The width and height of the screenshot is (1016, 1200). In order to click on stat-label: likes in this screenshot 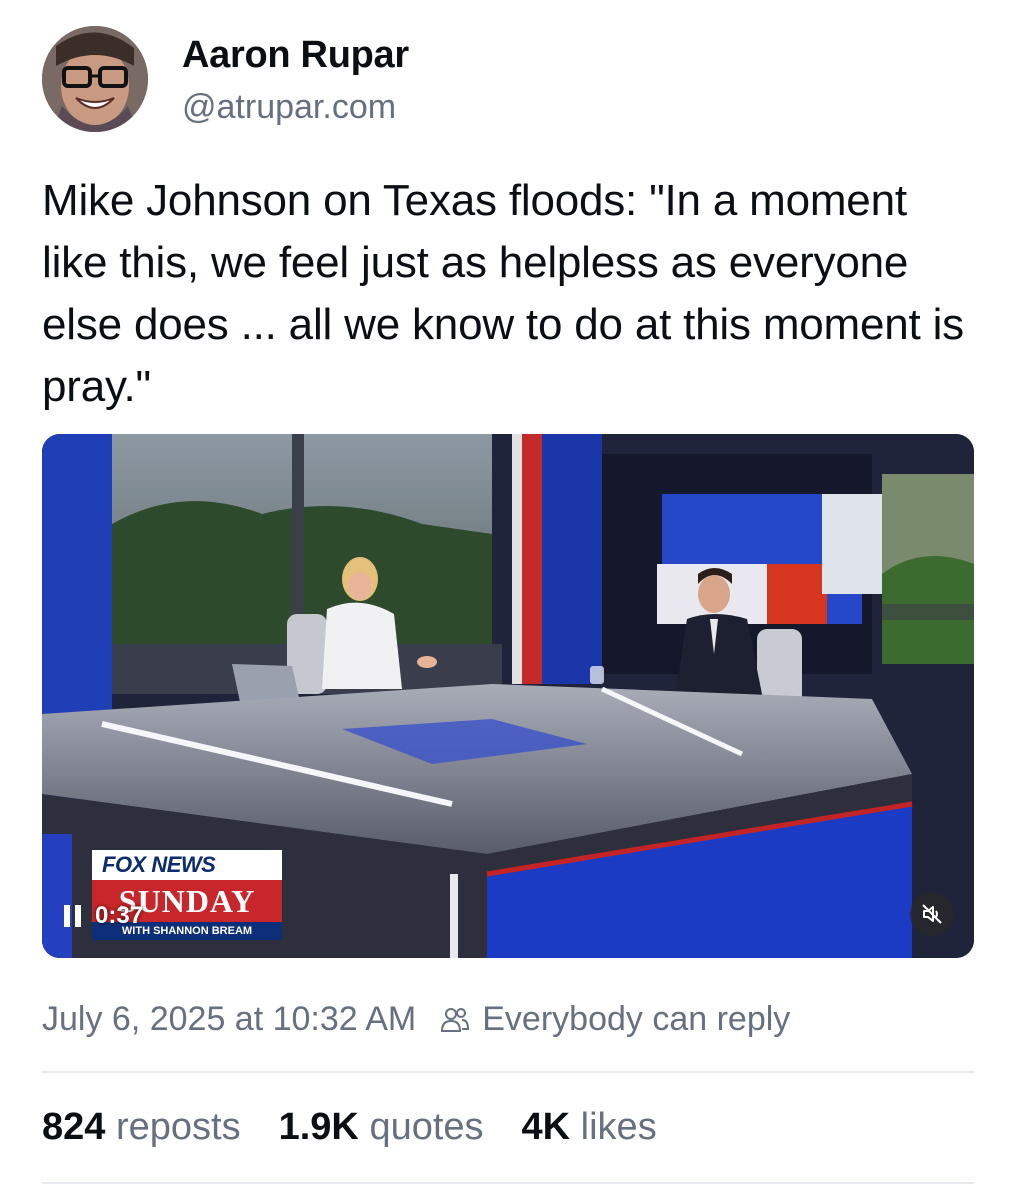, I will do `click(618, 1127)`.